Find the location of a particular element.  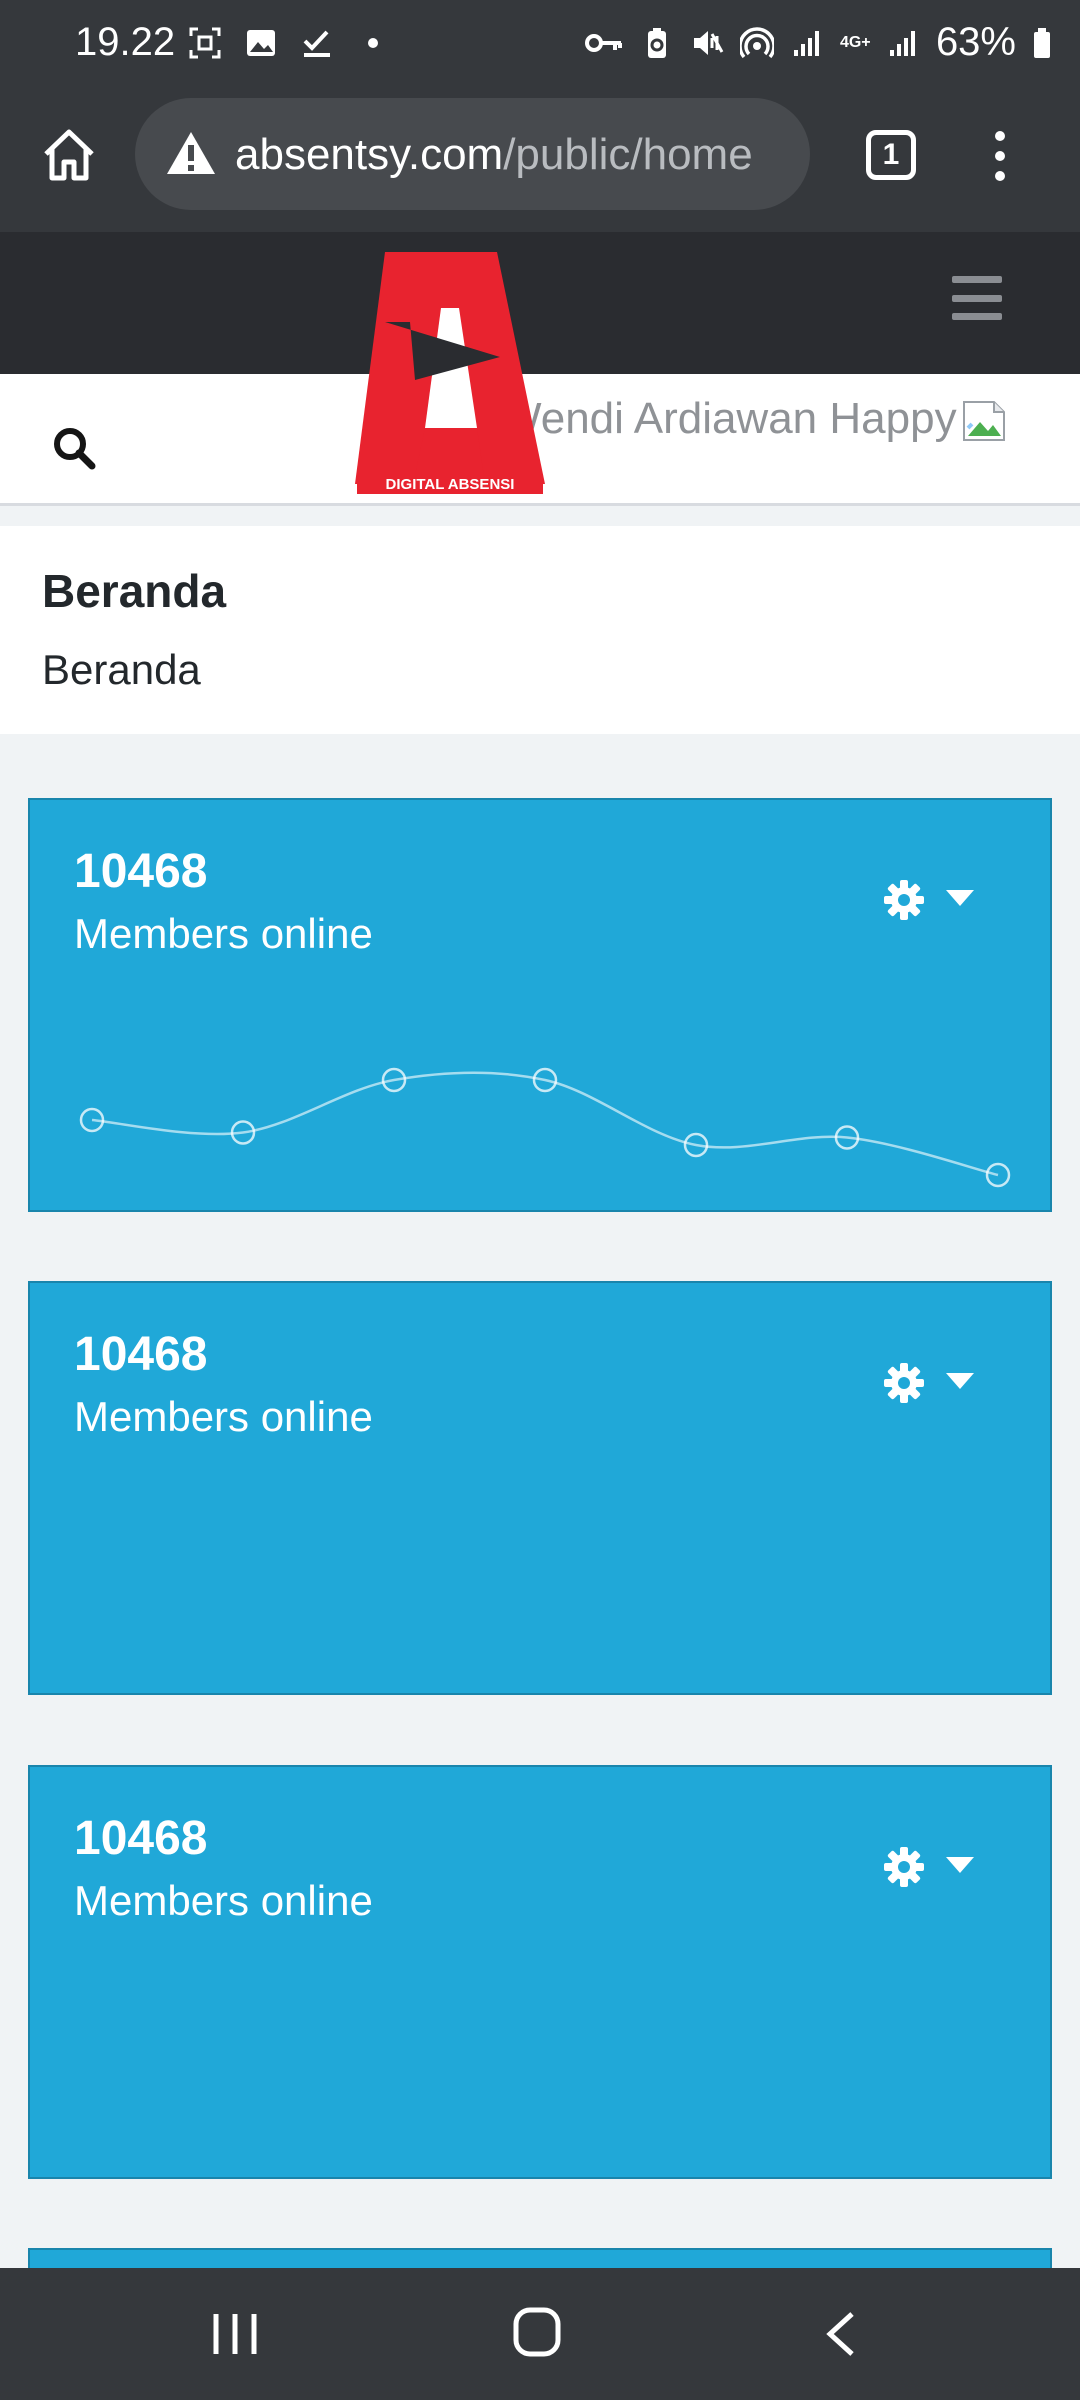

url-text: absentsy.com/public/home is located at coordinates (515, 155).